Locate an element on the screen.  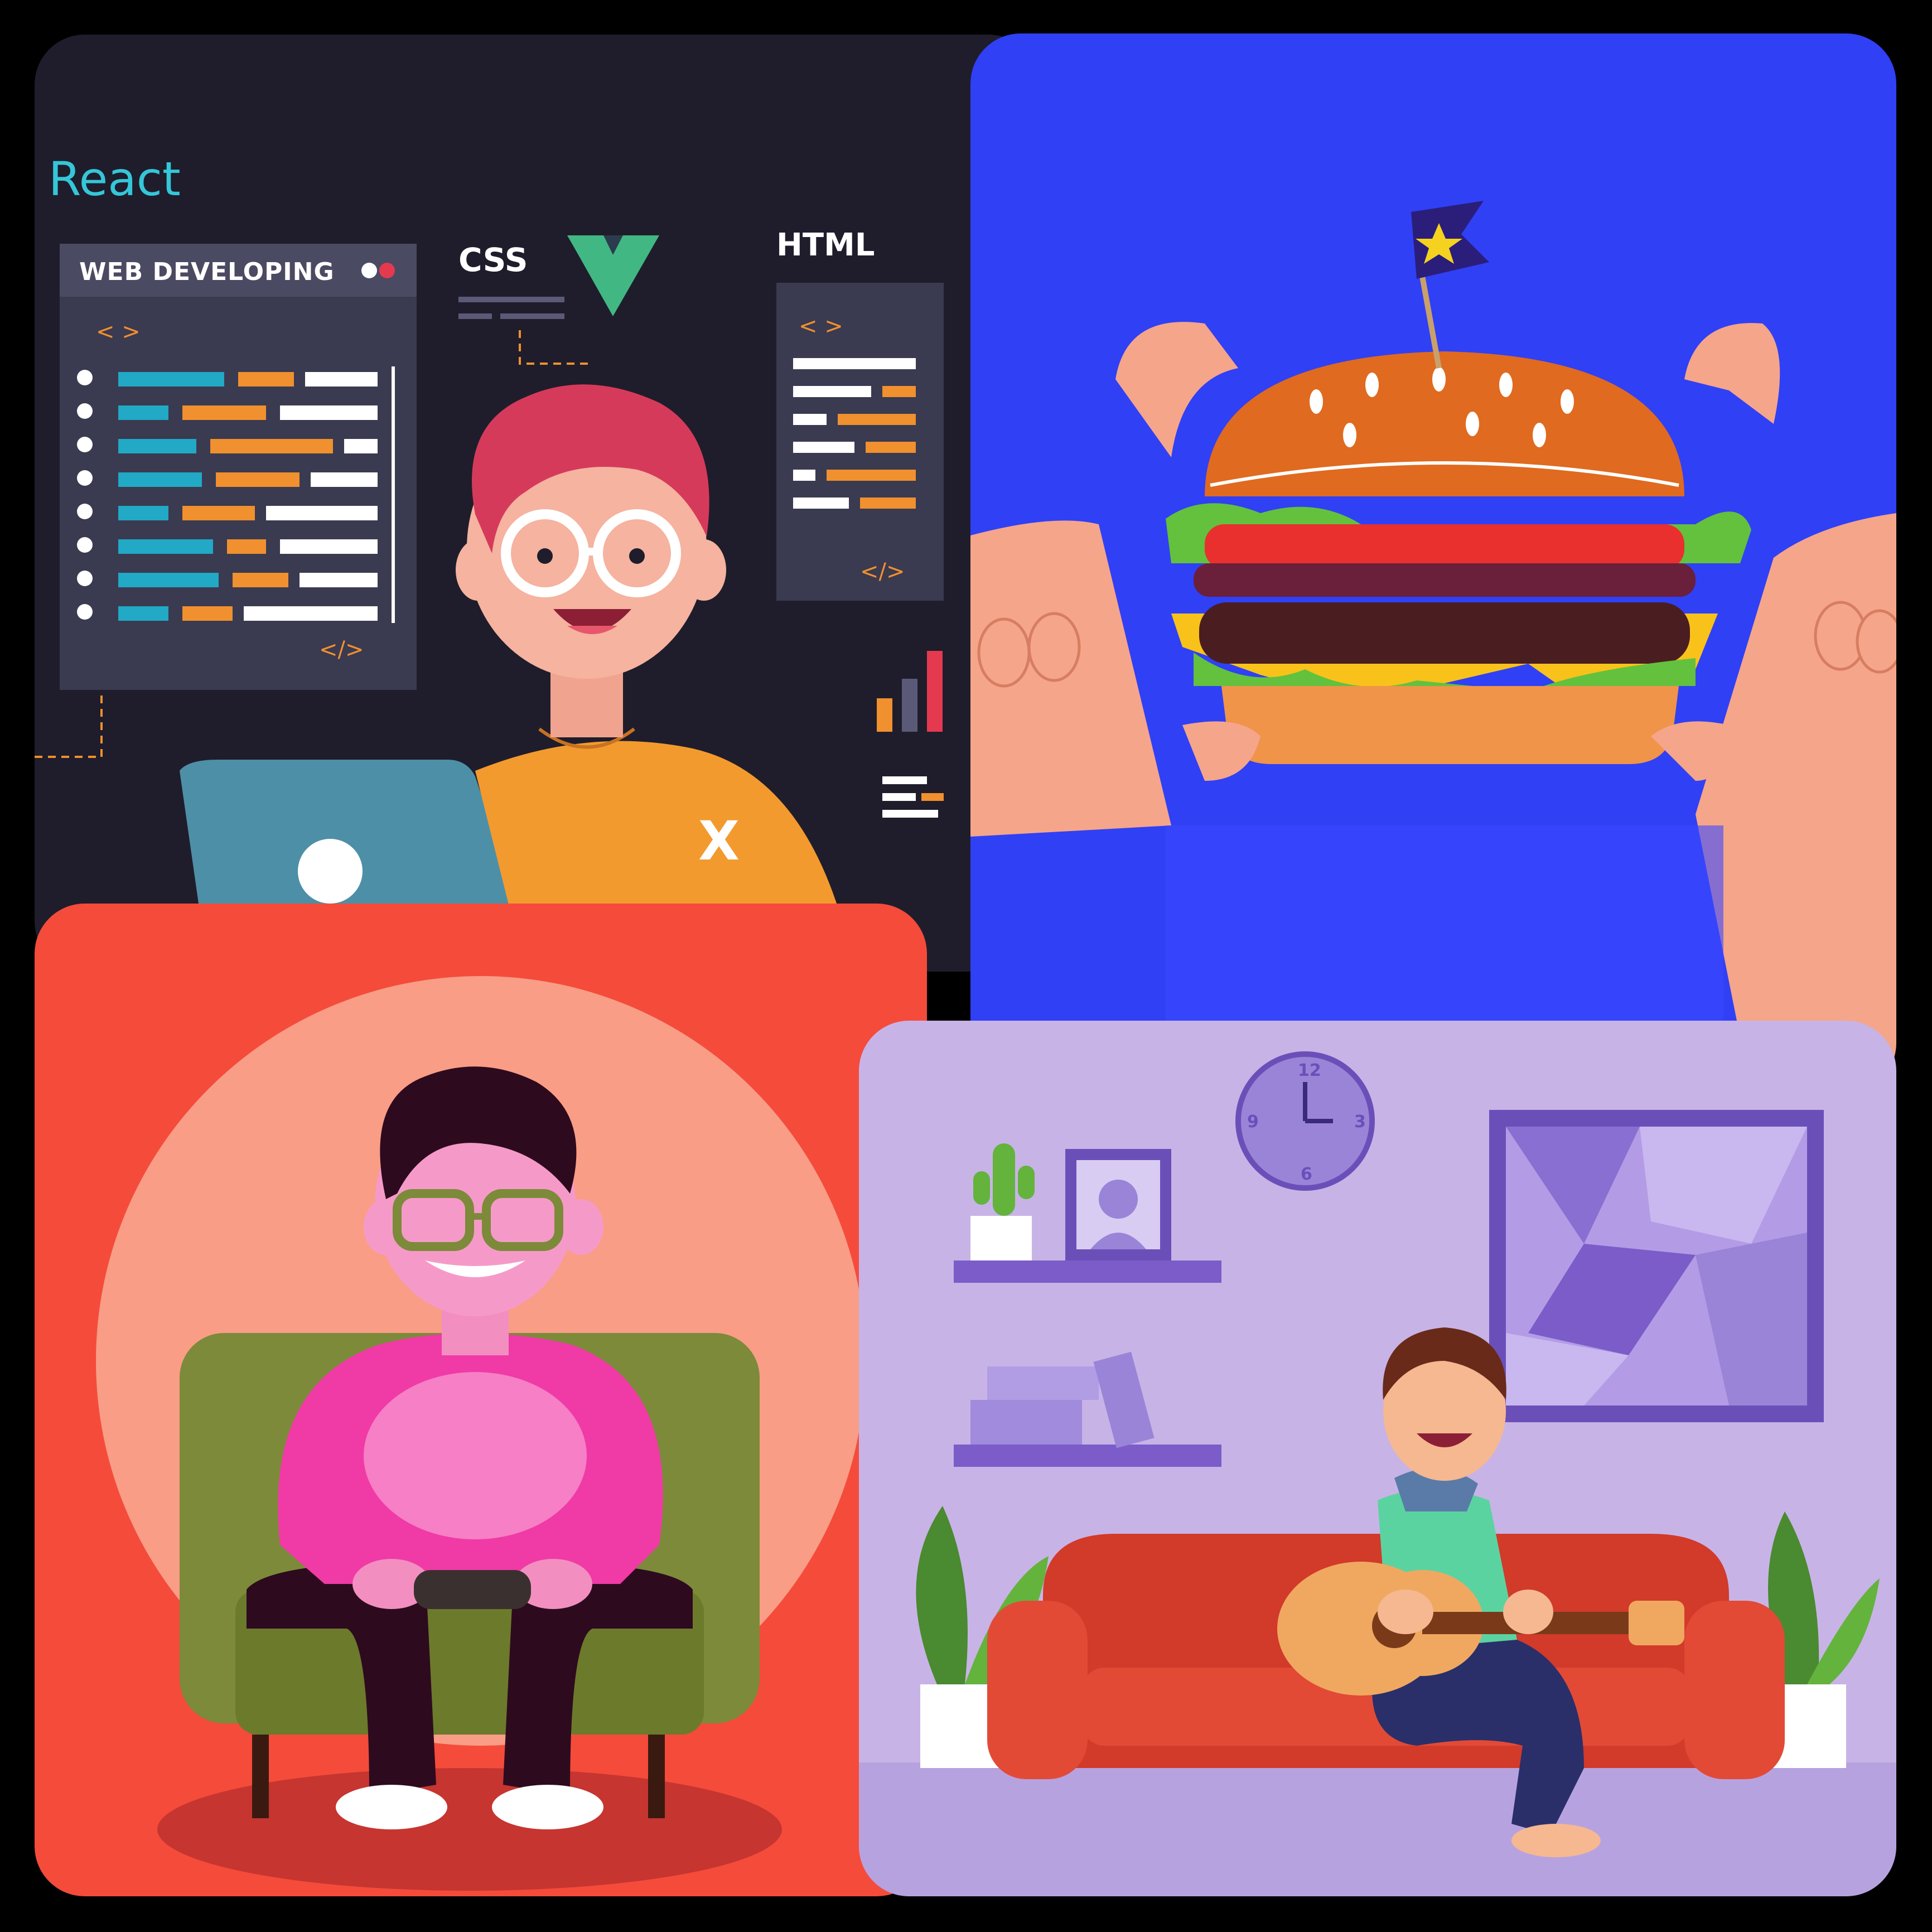
upper-shelf is located at coordinates (1087, 1271).